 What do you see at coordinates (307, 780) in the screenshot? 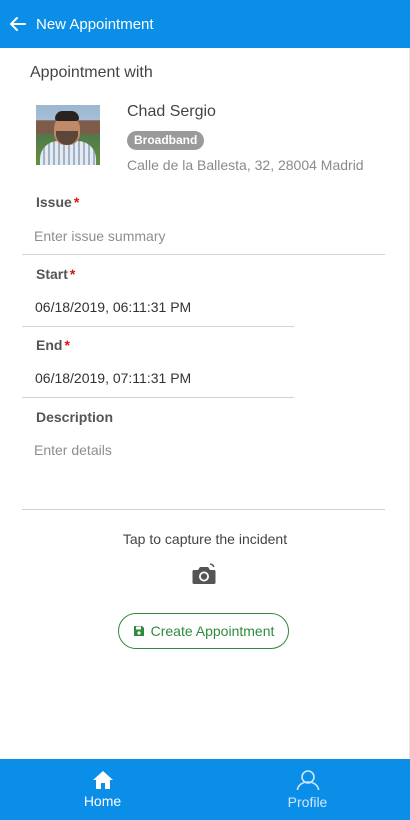
I see `profile-icon` at bounding box center [307, 780].